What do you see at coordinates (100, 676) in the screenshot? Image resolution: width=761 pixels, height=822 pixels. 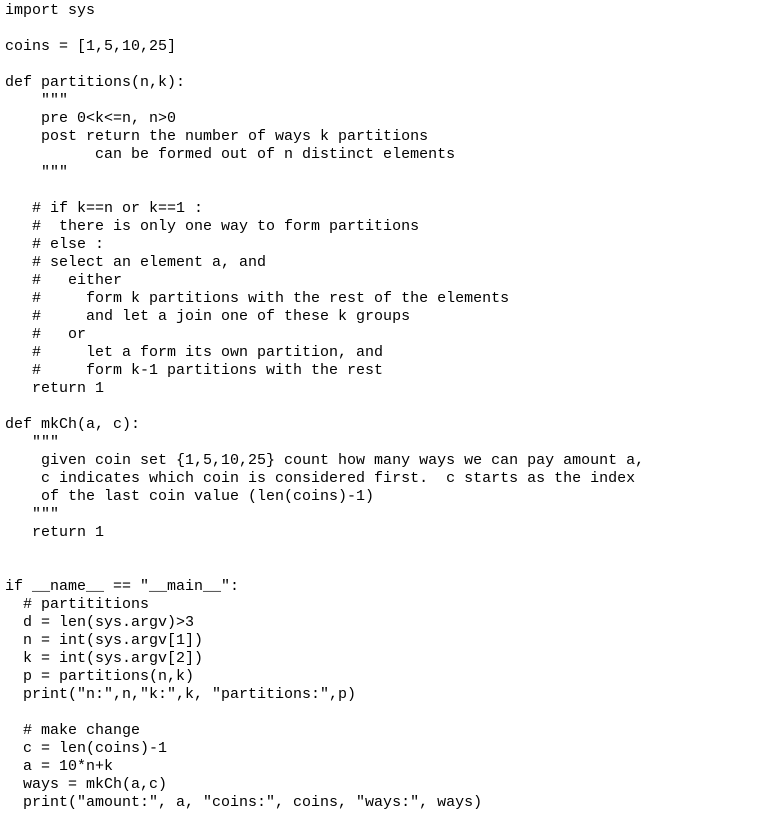 I see `code-line: p = partitions(n,k)` at bounding box center [100, 676].